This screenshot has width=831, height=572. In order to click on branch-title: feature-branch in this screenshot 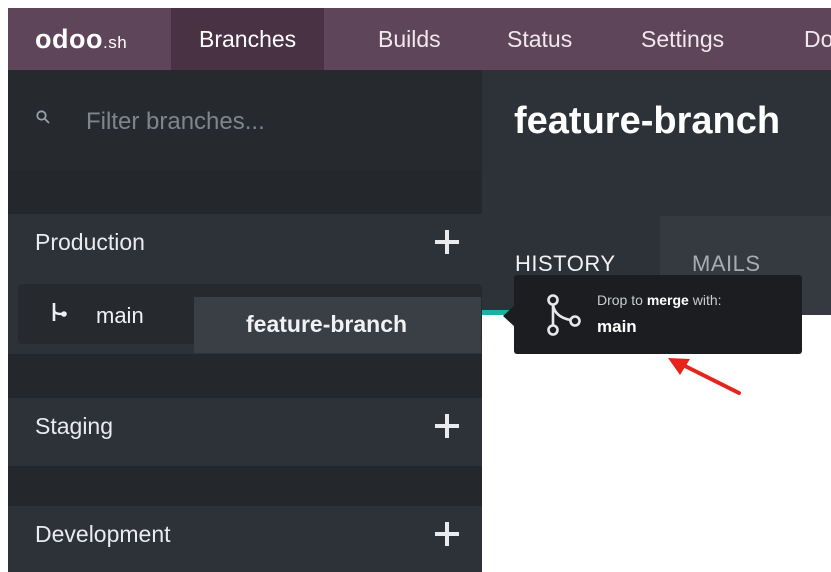, I will do `click(647, 121)`.